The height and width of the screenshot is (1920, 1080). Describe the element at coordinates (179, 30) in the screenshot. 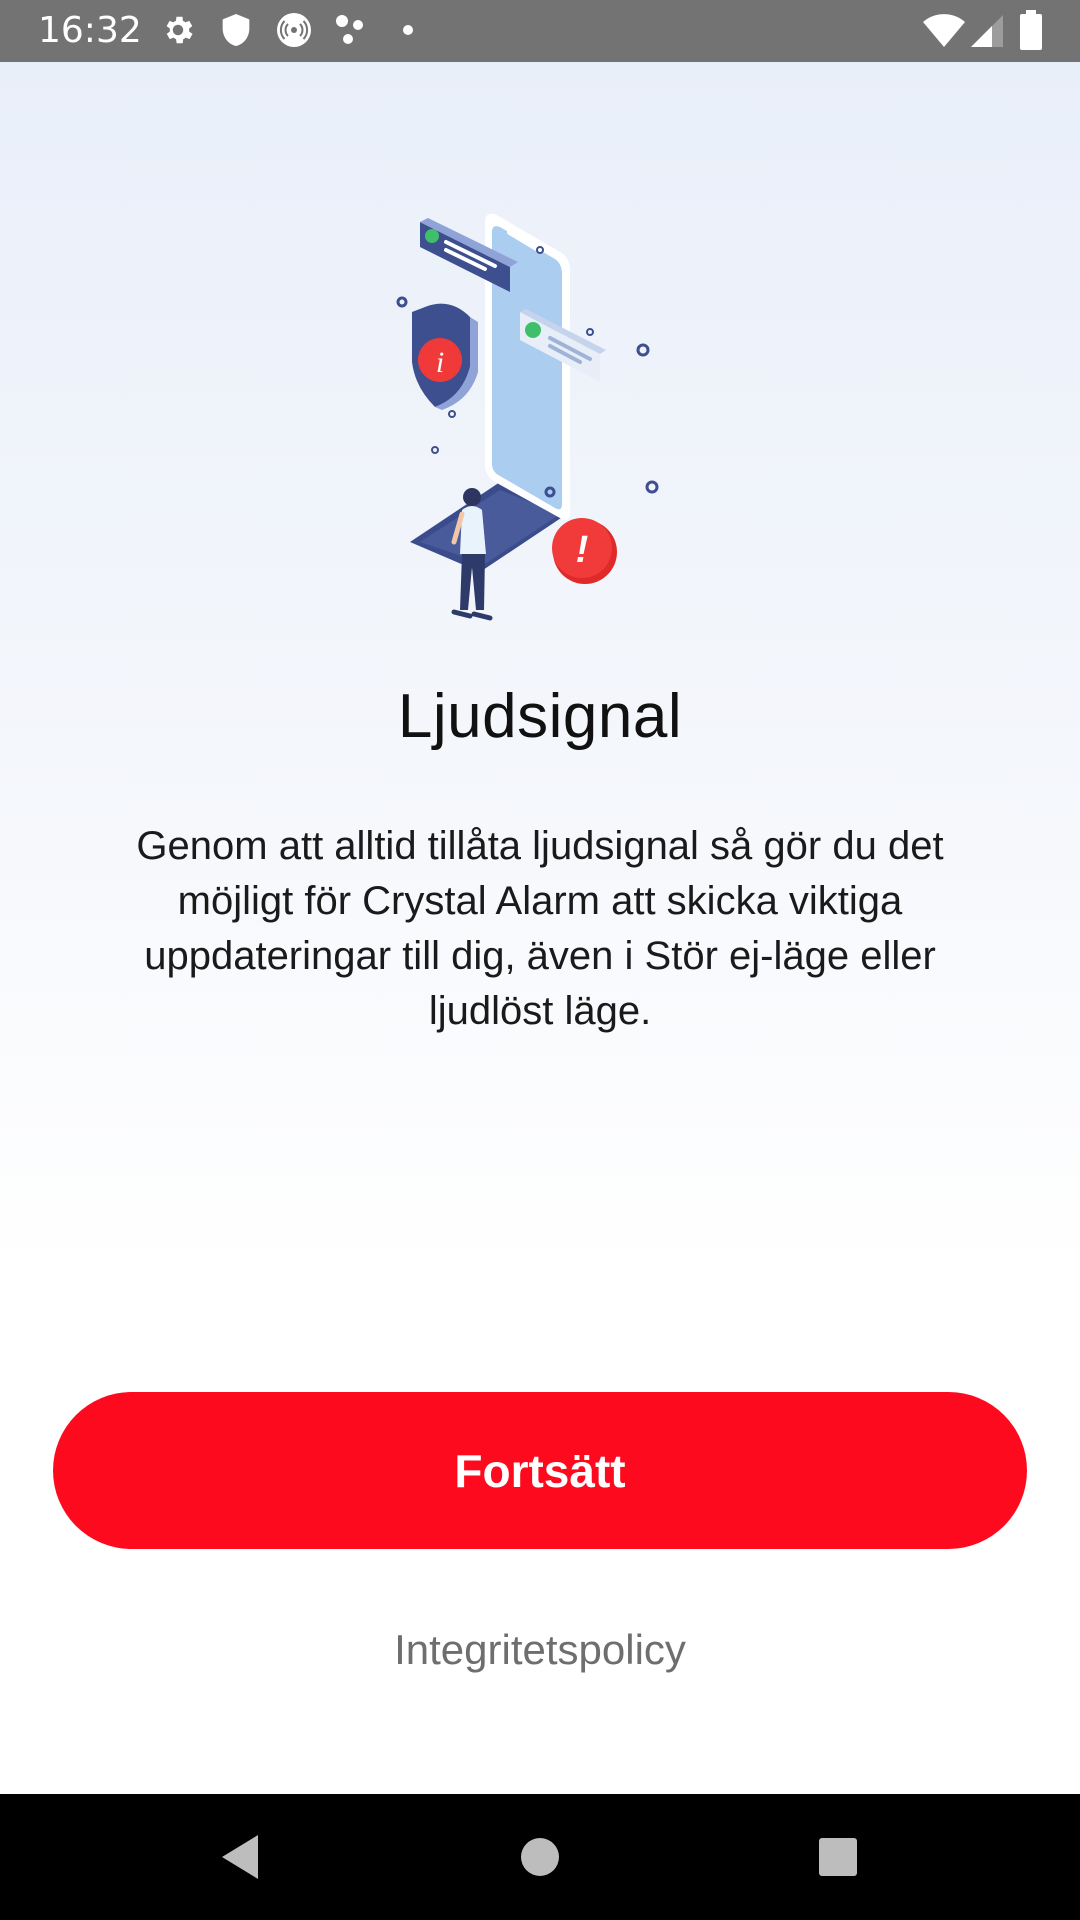

I see `gear-icon` at that location.